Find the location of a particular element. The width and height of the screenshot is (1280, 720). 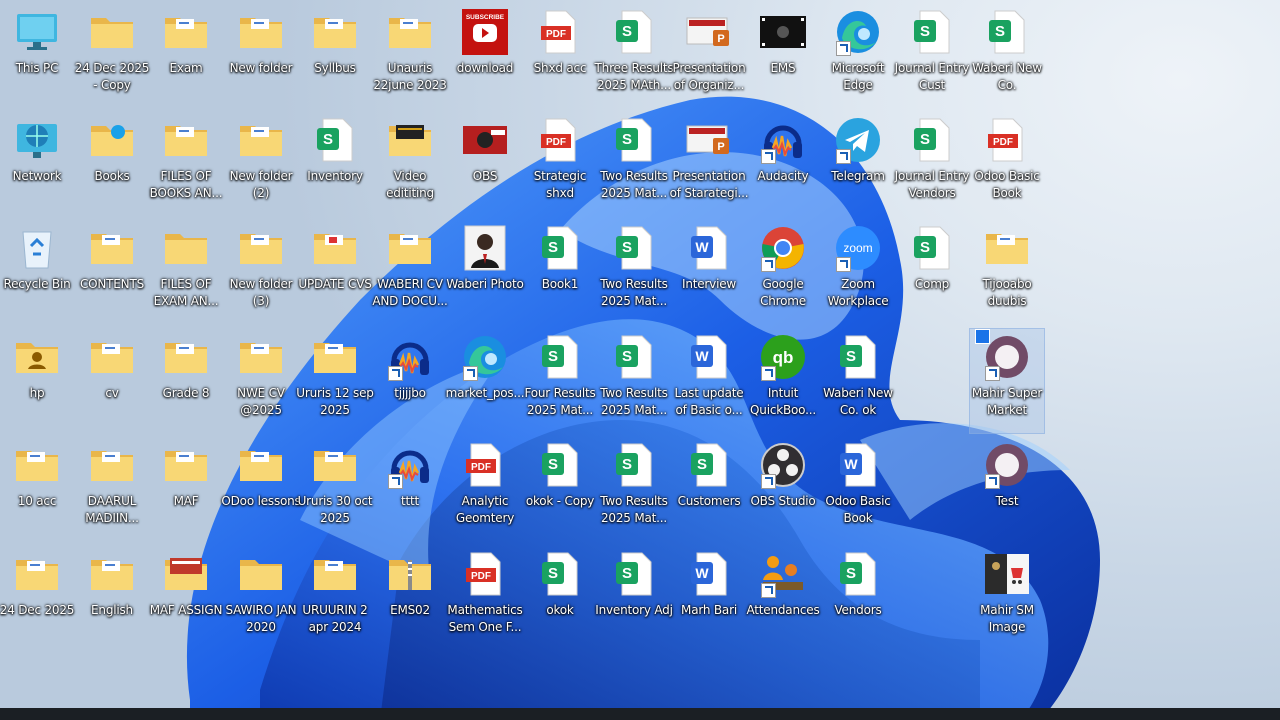

desktop-icon-new-folder-3: New folder (3) is located at coordinates (261, 272).